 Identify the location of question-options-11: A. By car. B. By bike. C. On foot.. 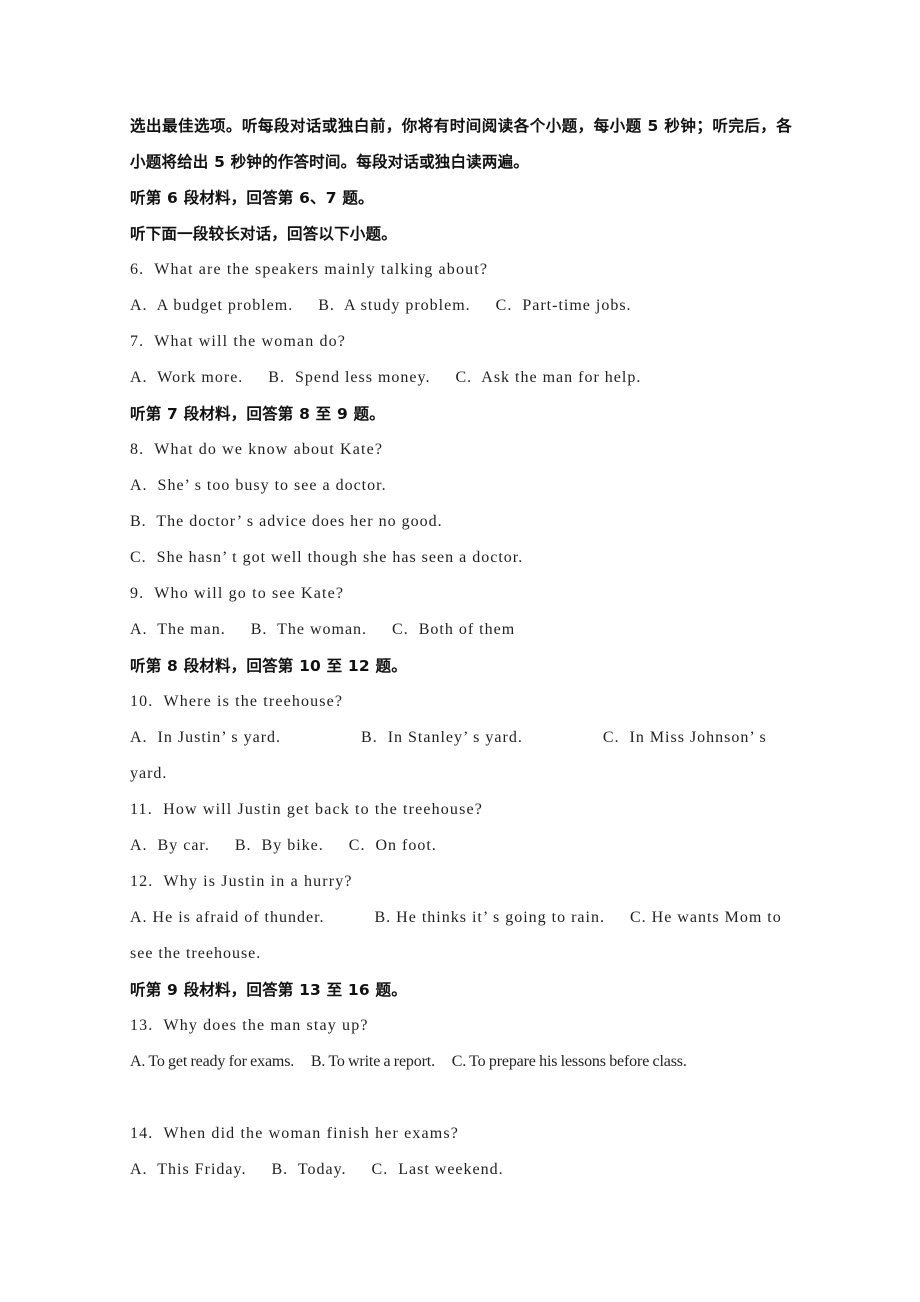
(283, 845).